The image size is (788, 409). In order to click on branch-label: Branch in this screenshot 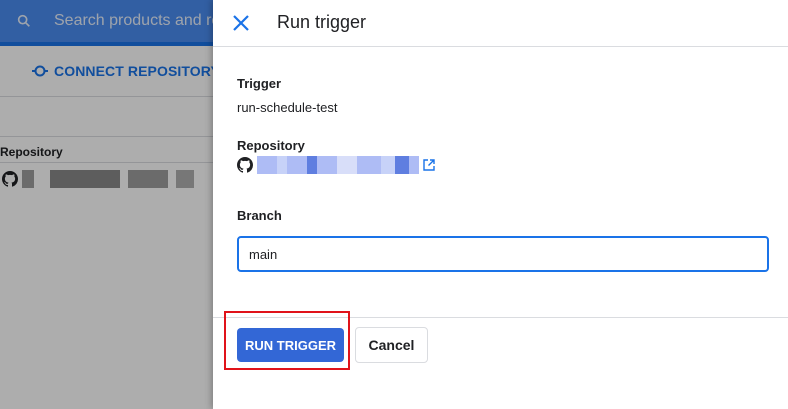, I will do `click(259, 215)`.